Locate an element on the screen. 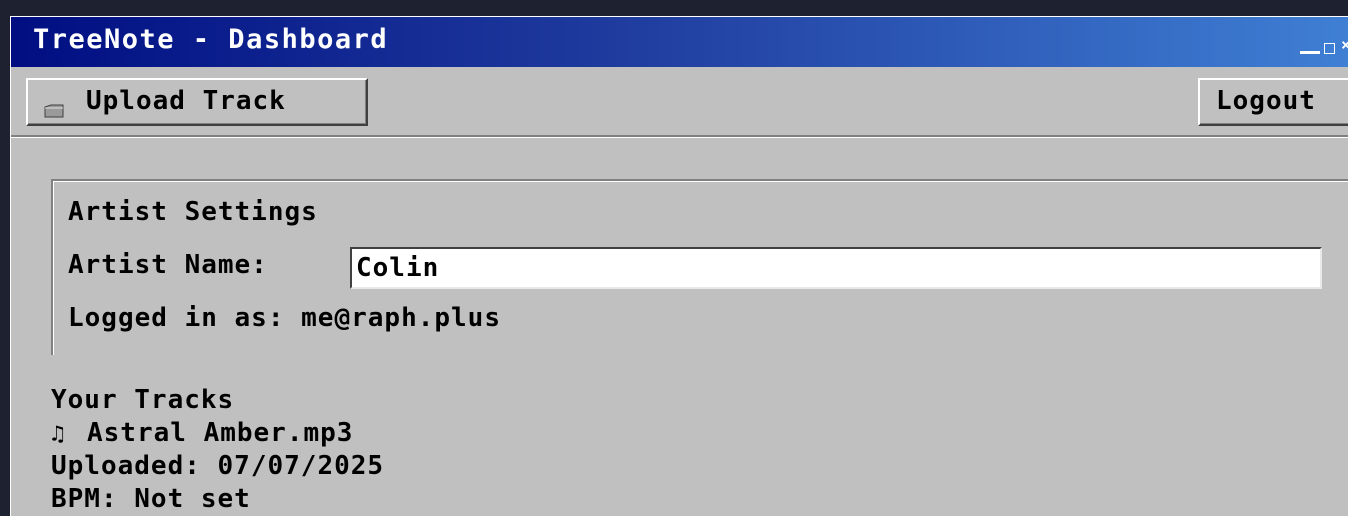 Image resolution: width=1348 pixels, height=516 pixels. track-item: ♫ Astral Amber.mp3 is located at coordinates (202, 433).